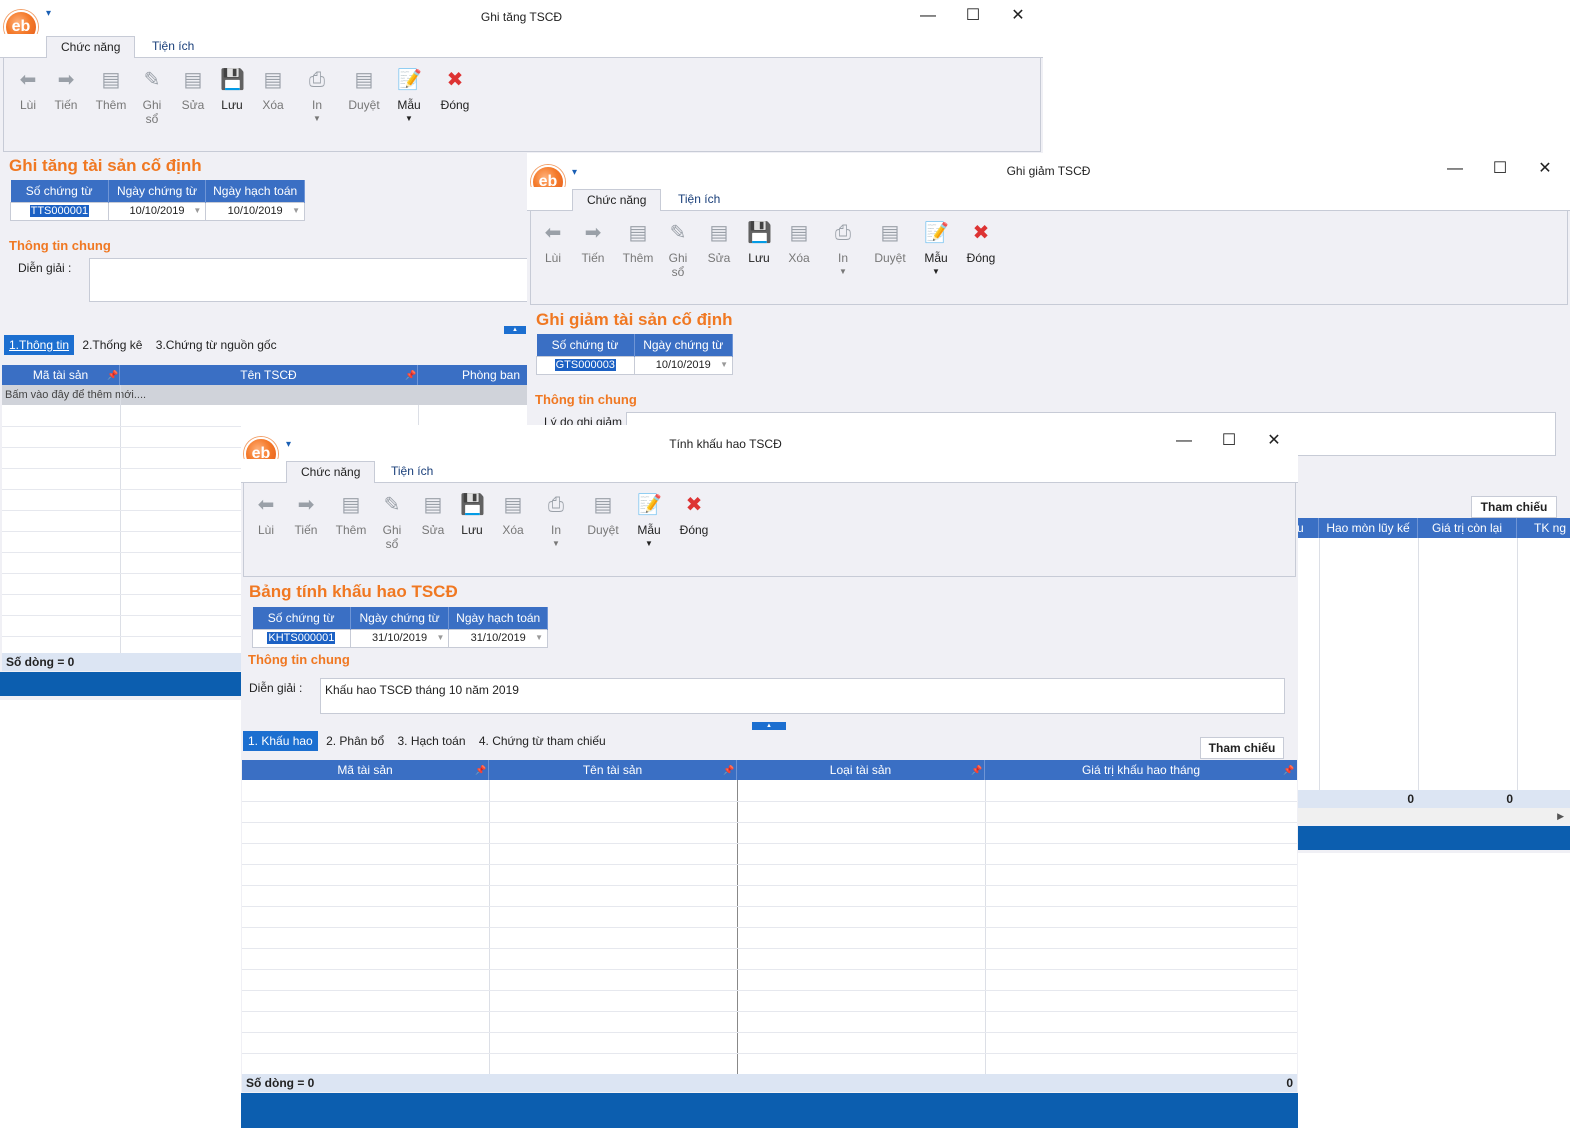 Image resolution: width=1583 pixels, height=1128 pixels. Describe the element at coordinates (613, 770) in the screenshot. I see `col-ten-tai-san: Tên tài sản` at that location.